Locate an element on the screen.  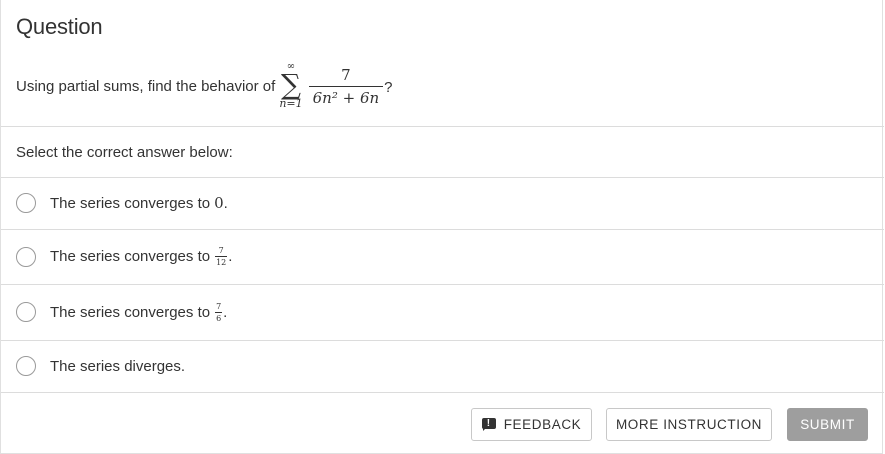
question-prompt-text: Using partial sums, find the behavior of is located at coordinates (146, 86).